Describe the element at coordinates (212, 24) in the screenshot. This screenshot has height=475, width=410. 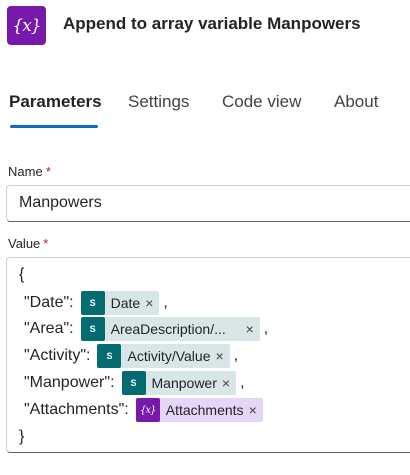
I see `action-title: Append to array variable Manpowers` at that location.